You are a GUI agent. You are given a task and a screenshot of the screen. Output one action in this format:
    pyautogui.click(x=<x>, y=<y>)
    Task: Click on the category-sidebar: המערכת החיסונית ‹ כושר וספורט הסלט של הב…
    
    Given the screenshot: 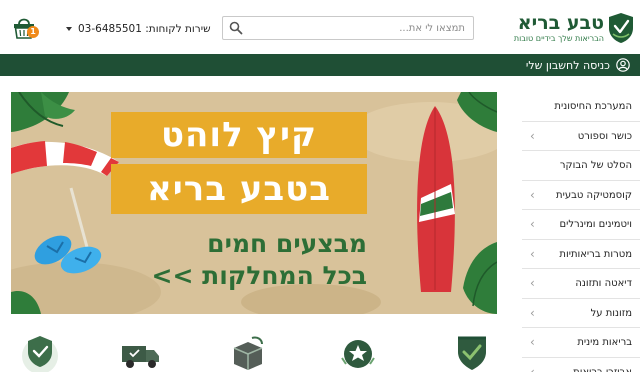 What is the action you would take?
    pyautogui.click(x=581, y=232)
    